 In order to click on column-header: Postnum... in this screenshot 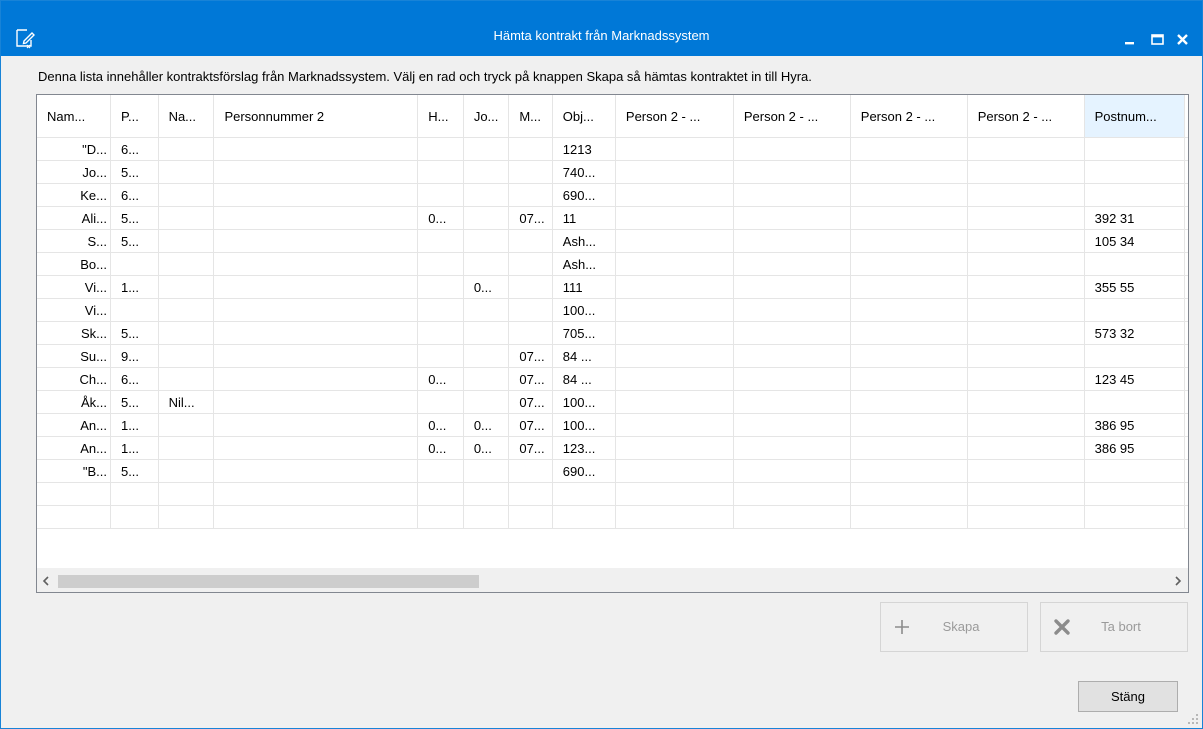, I will do `click(1135, 116)`.